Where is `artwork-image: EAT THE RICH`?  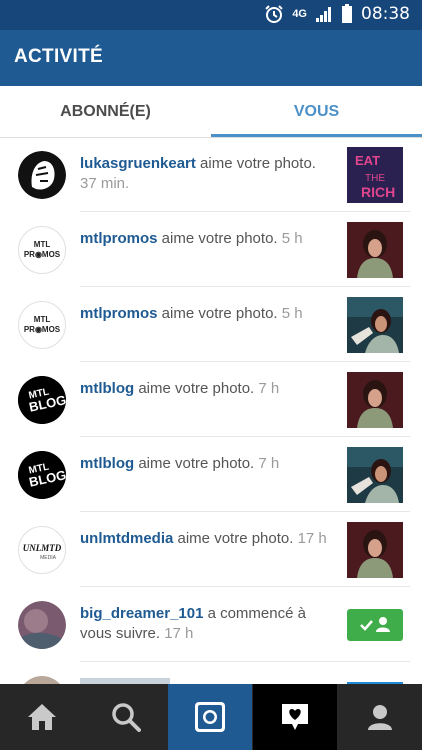
artwork-image: EAT THE RICH is located at coordinates (375, 175).